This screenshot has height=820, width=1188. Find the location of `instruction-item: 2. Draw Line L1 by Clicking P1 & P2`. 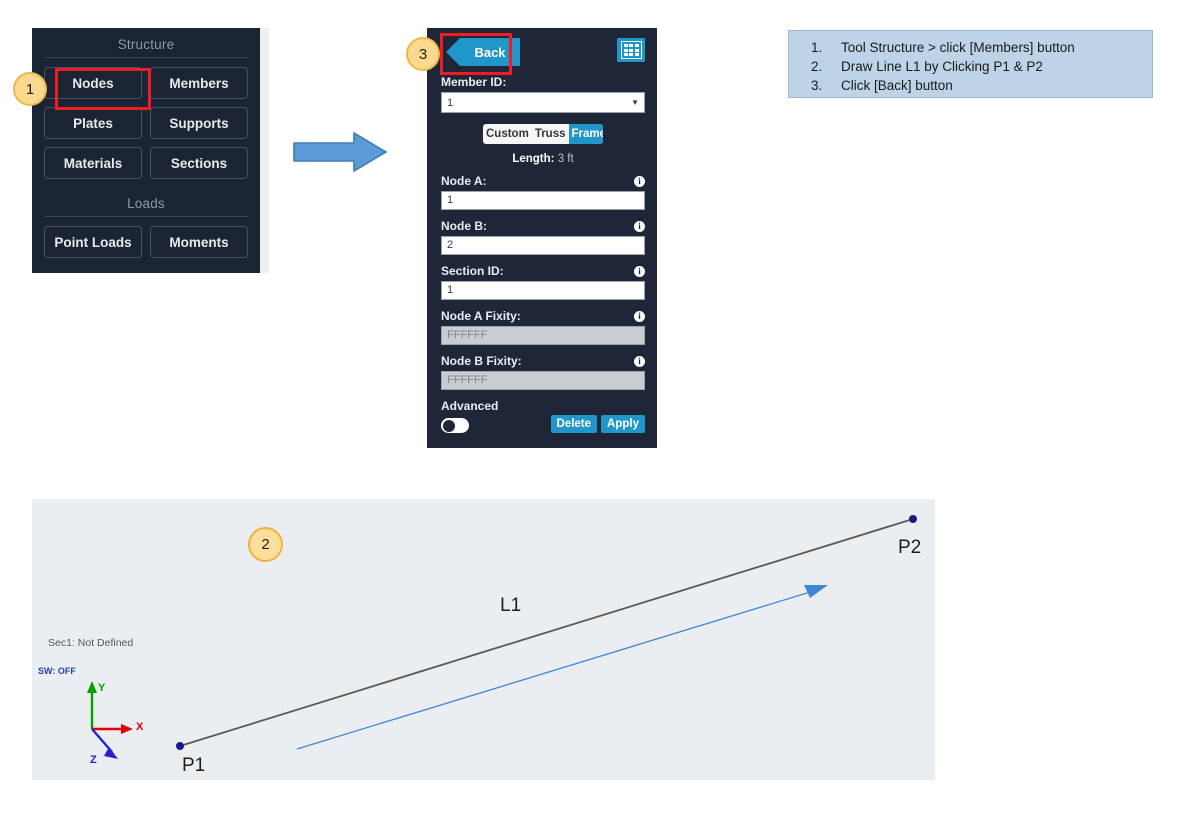

instruction-item: 2. Draw Line L1 by Clicking P1 & P2 is located at coordinates (970, 66).